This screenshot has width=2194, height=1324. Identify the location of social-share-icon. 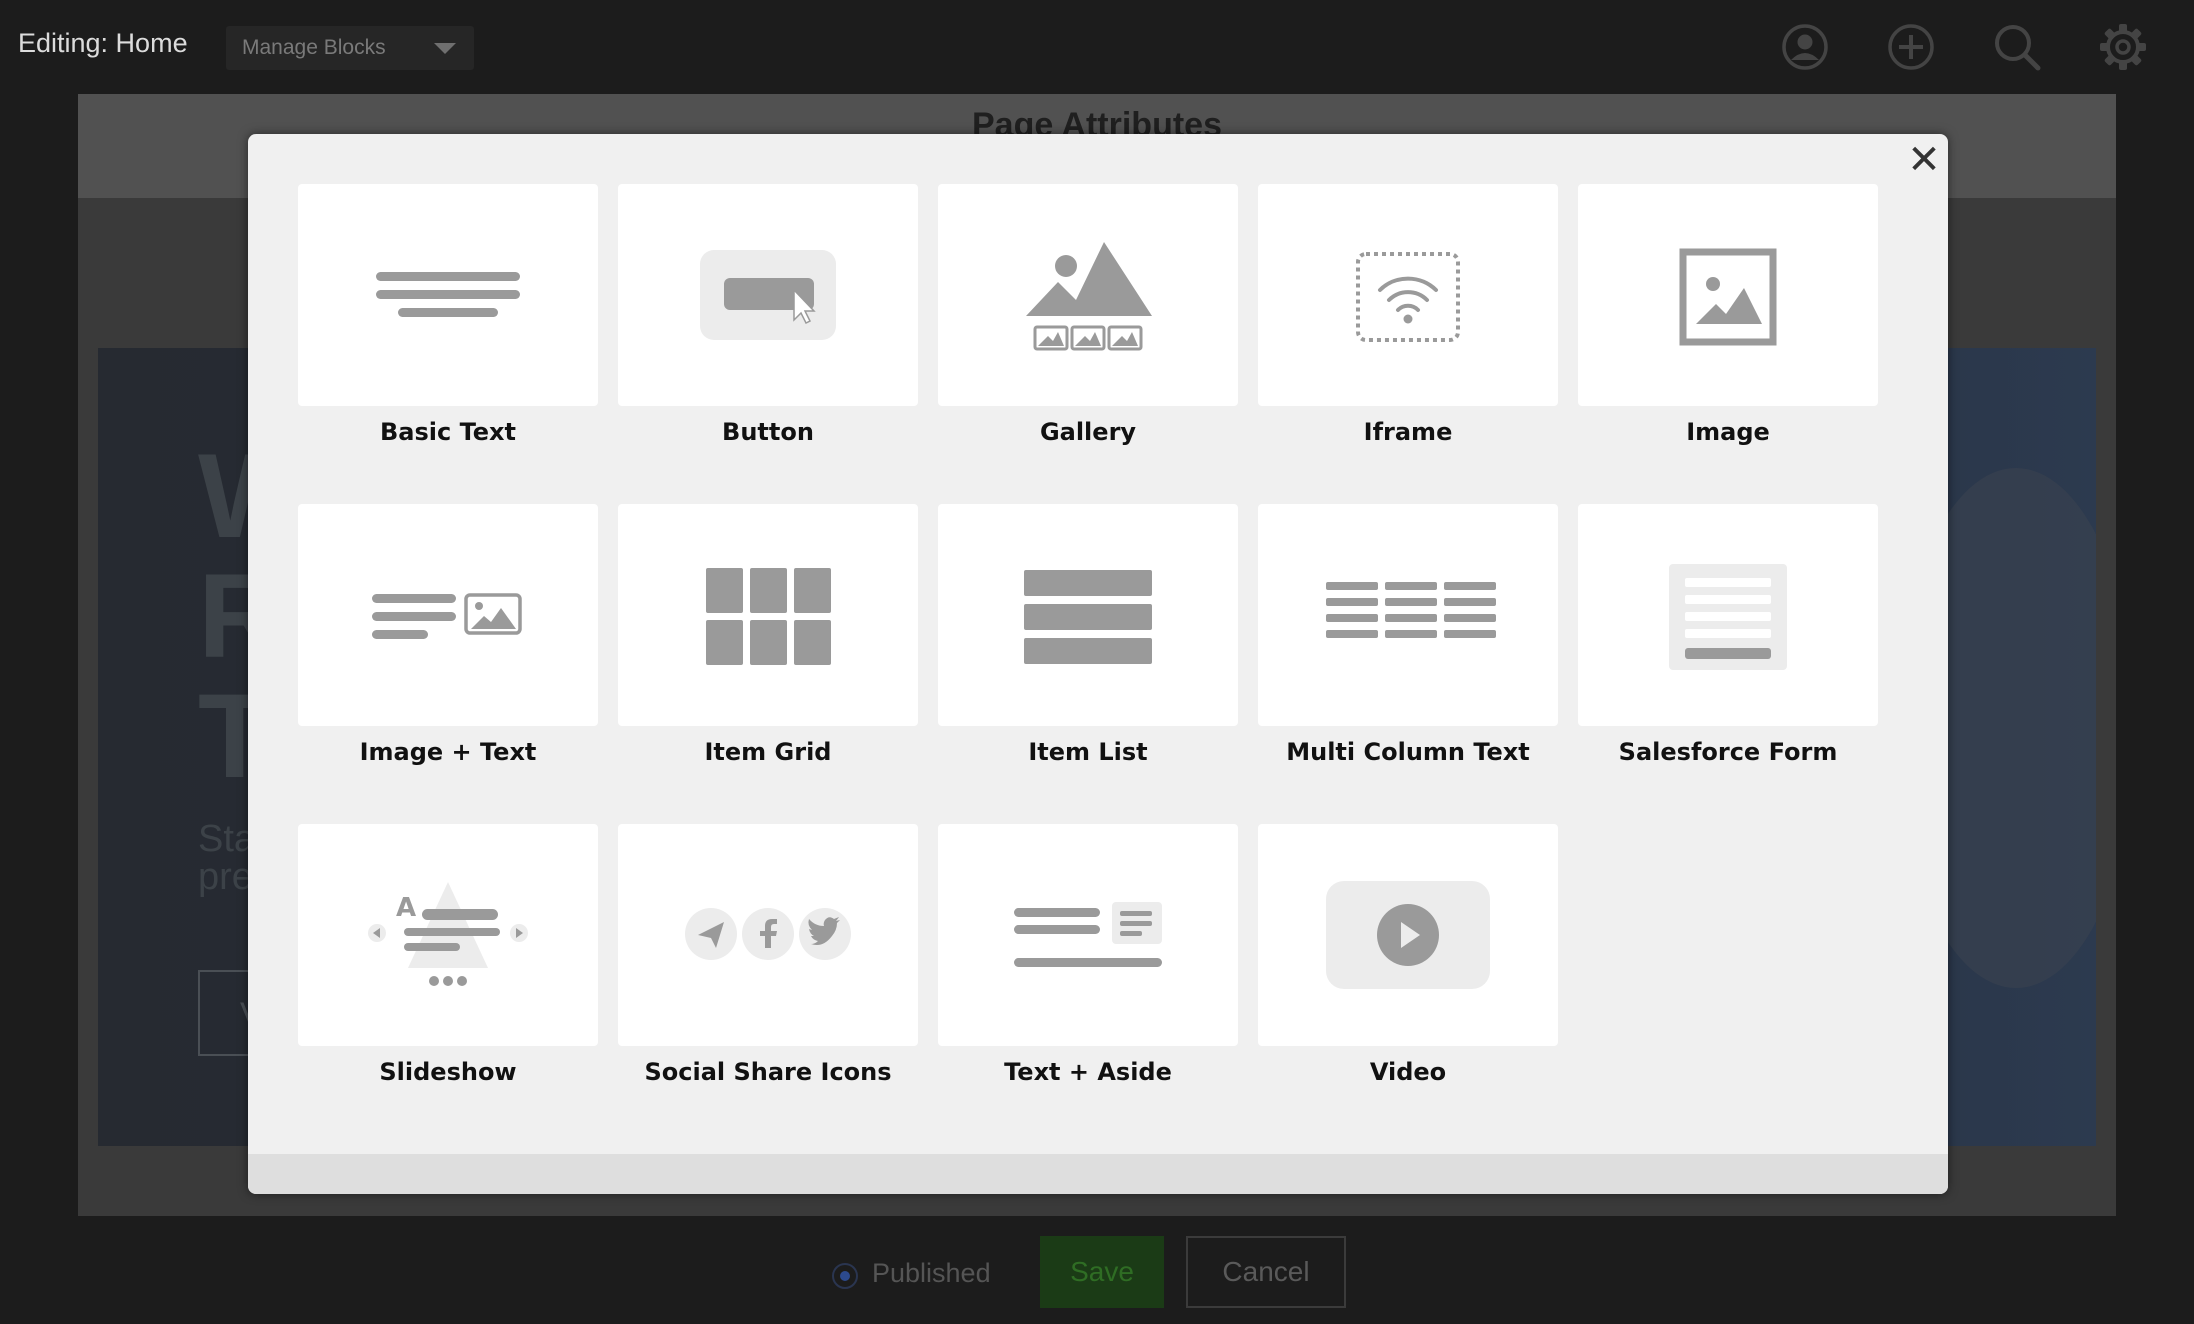
(768, 934).